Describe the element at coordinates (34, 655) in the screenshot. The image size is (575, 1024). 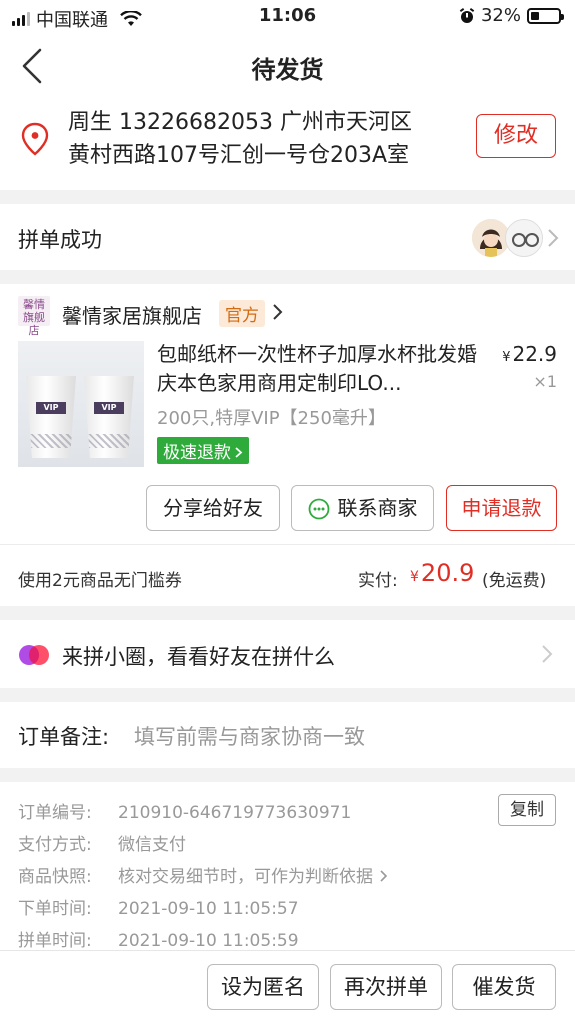
I see `circle-logo-icon` at that location.